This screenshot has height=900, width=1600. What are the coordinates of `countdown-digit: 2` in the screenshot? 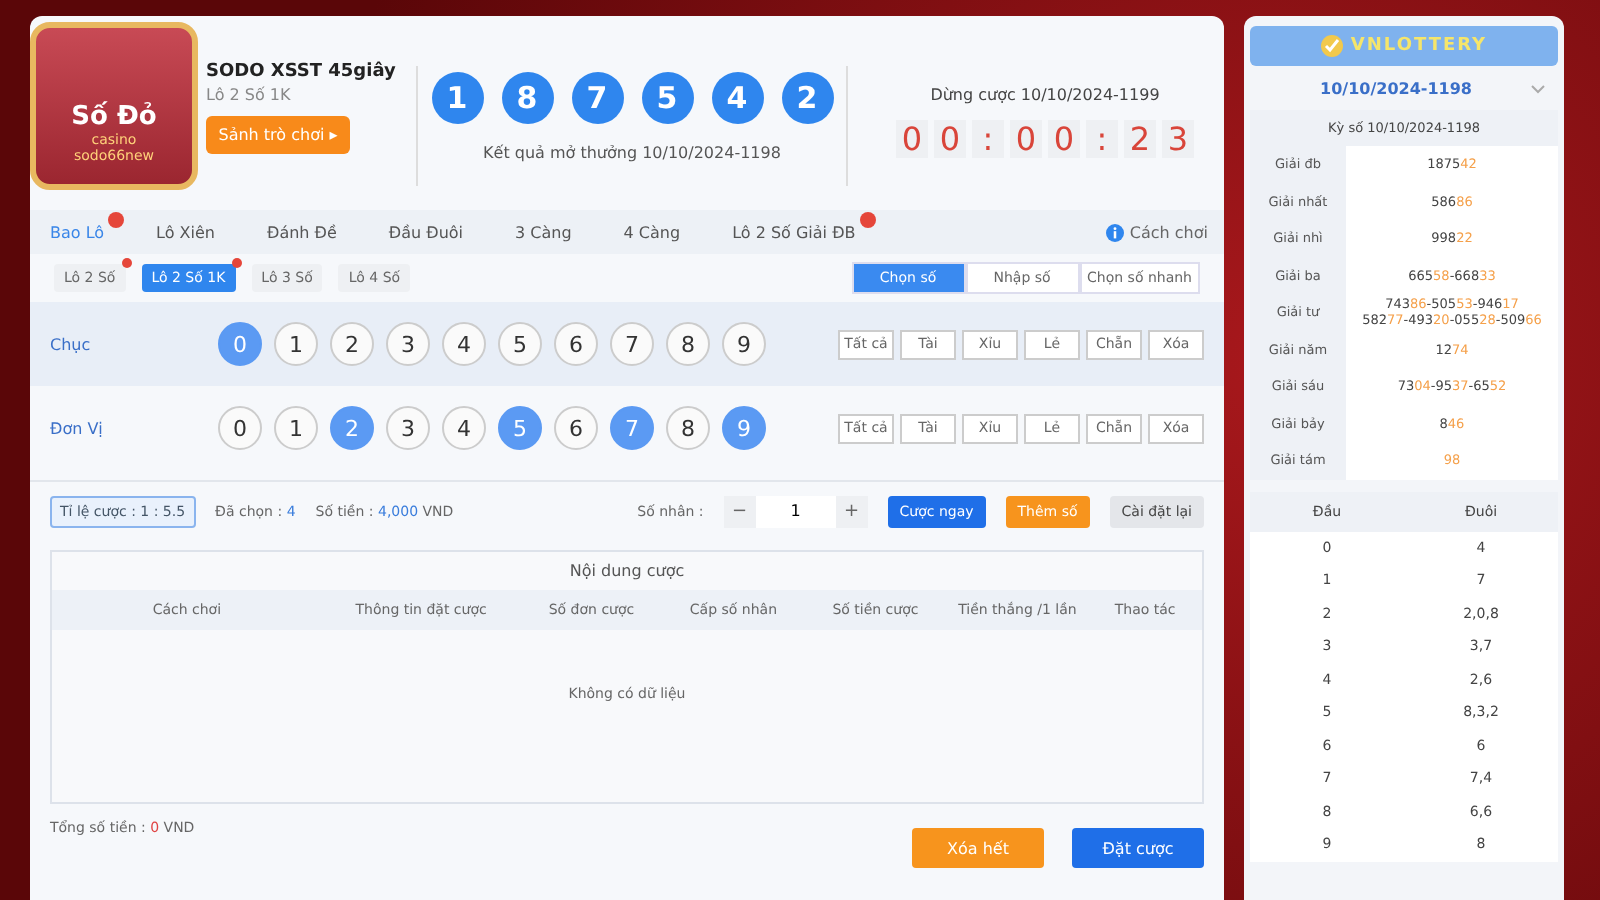 It's located at (1140, 139).